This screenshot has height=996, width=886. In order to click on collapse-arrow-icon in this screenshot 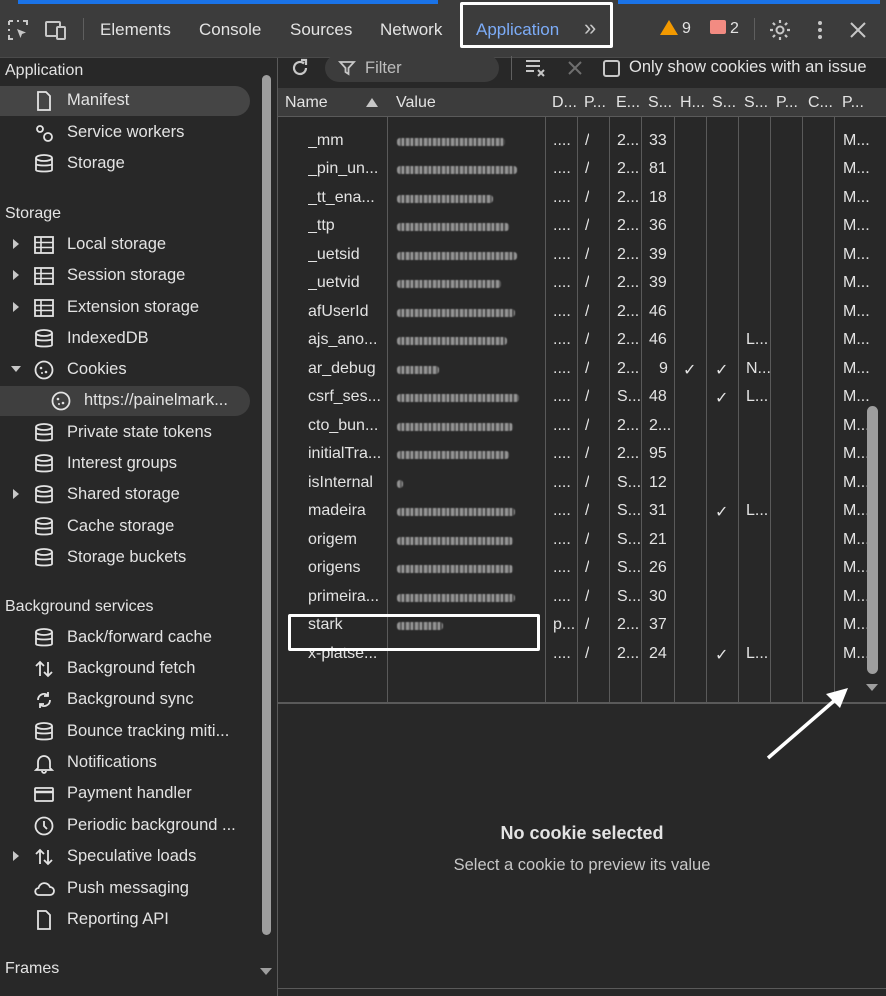, I will do `click(16, 369)`.